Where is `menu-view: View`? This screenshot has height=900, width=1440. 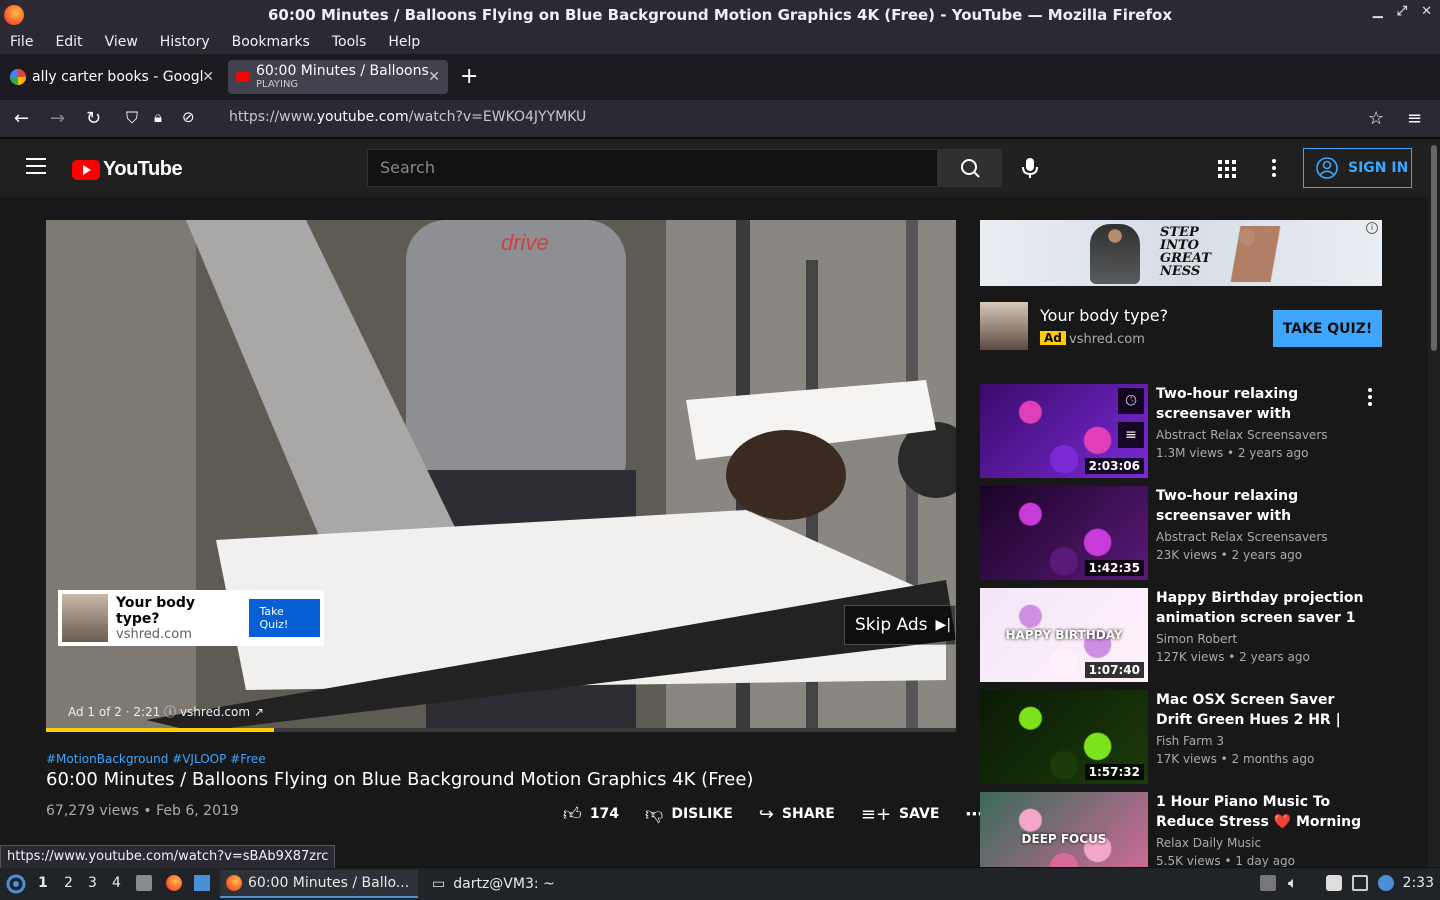
menu-view: View is located at coordinates (121, 42).